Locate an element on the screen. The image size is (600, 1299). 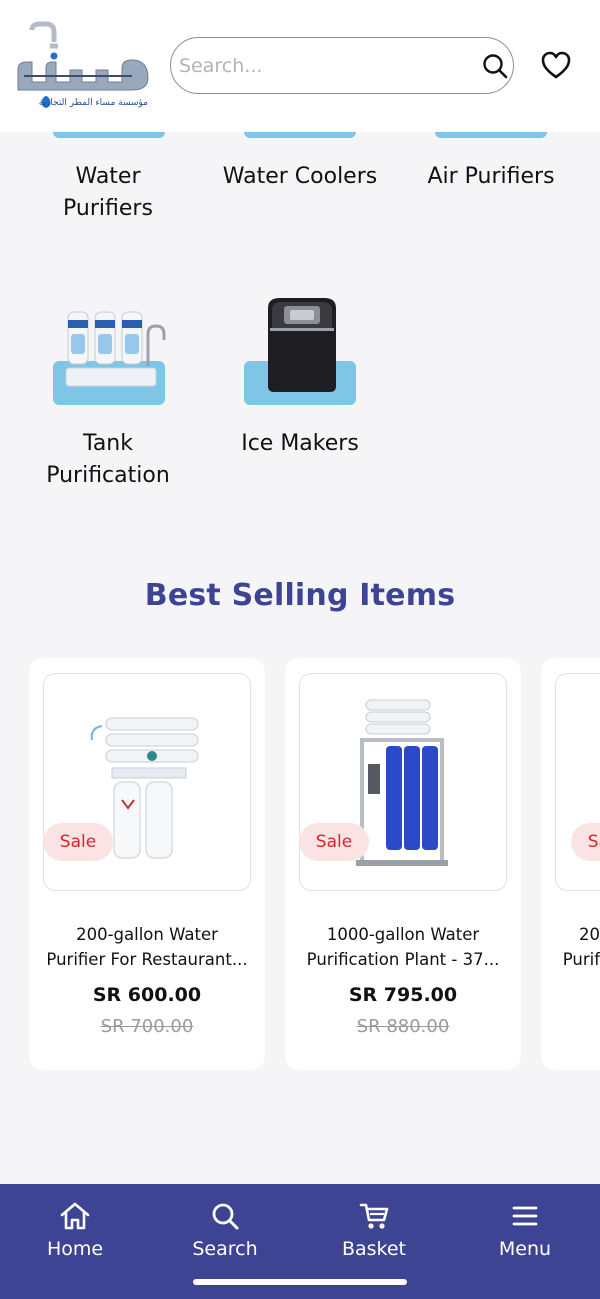
category-label-water-coolers: Water Coolers is located at coordinates (300, 177).